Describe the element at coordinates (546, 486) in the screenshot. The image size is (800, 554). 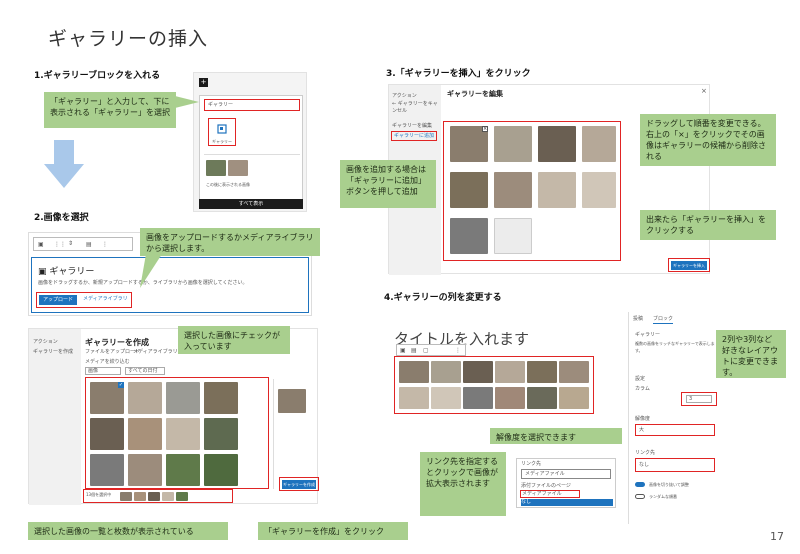
I see `dropdown-option: 添付ファイルのページ` at that location.